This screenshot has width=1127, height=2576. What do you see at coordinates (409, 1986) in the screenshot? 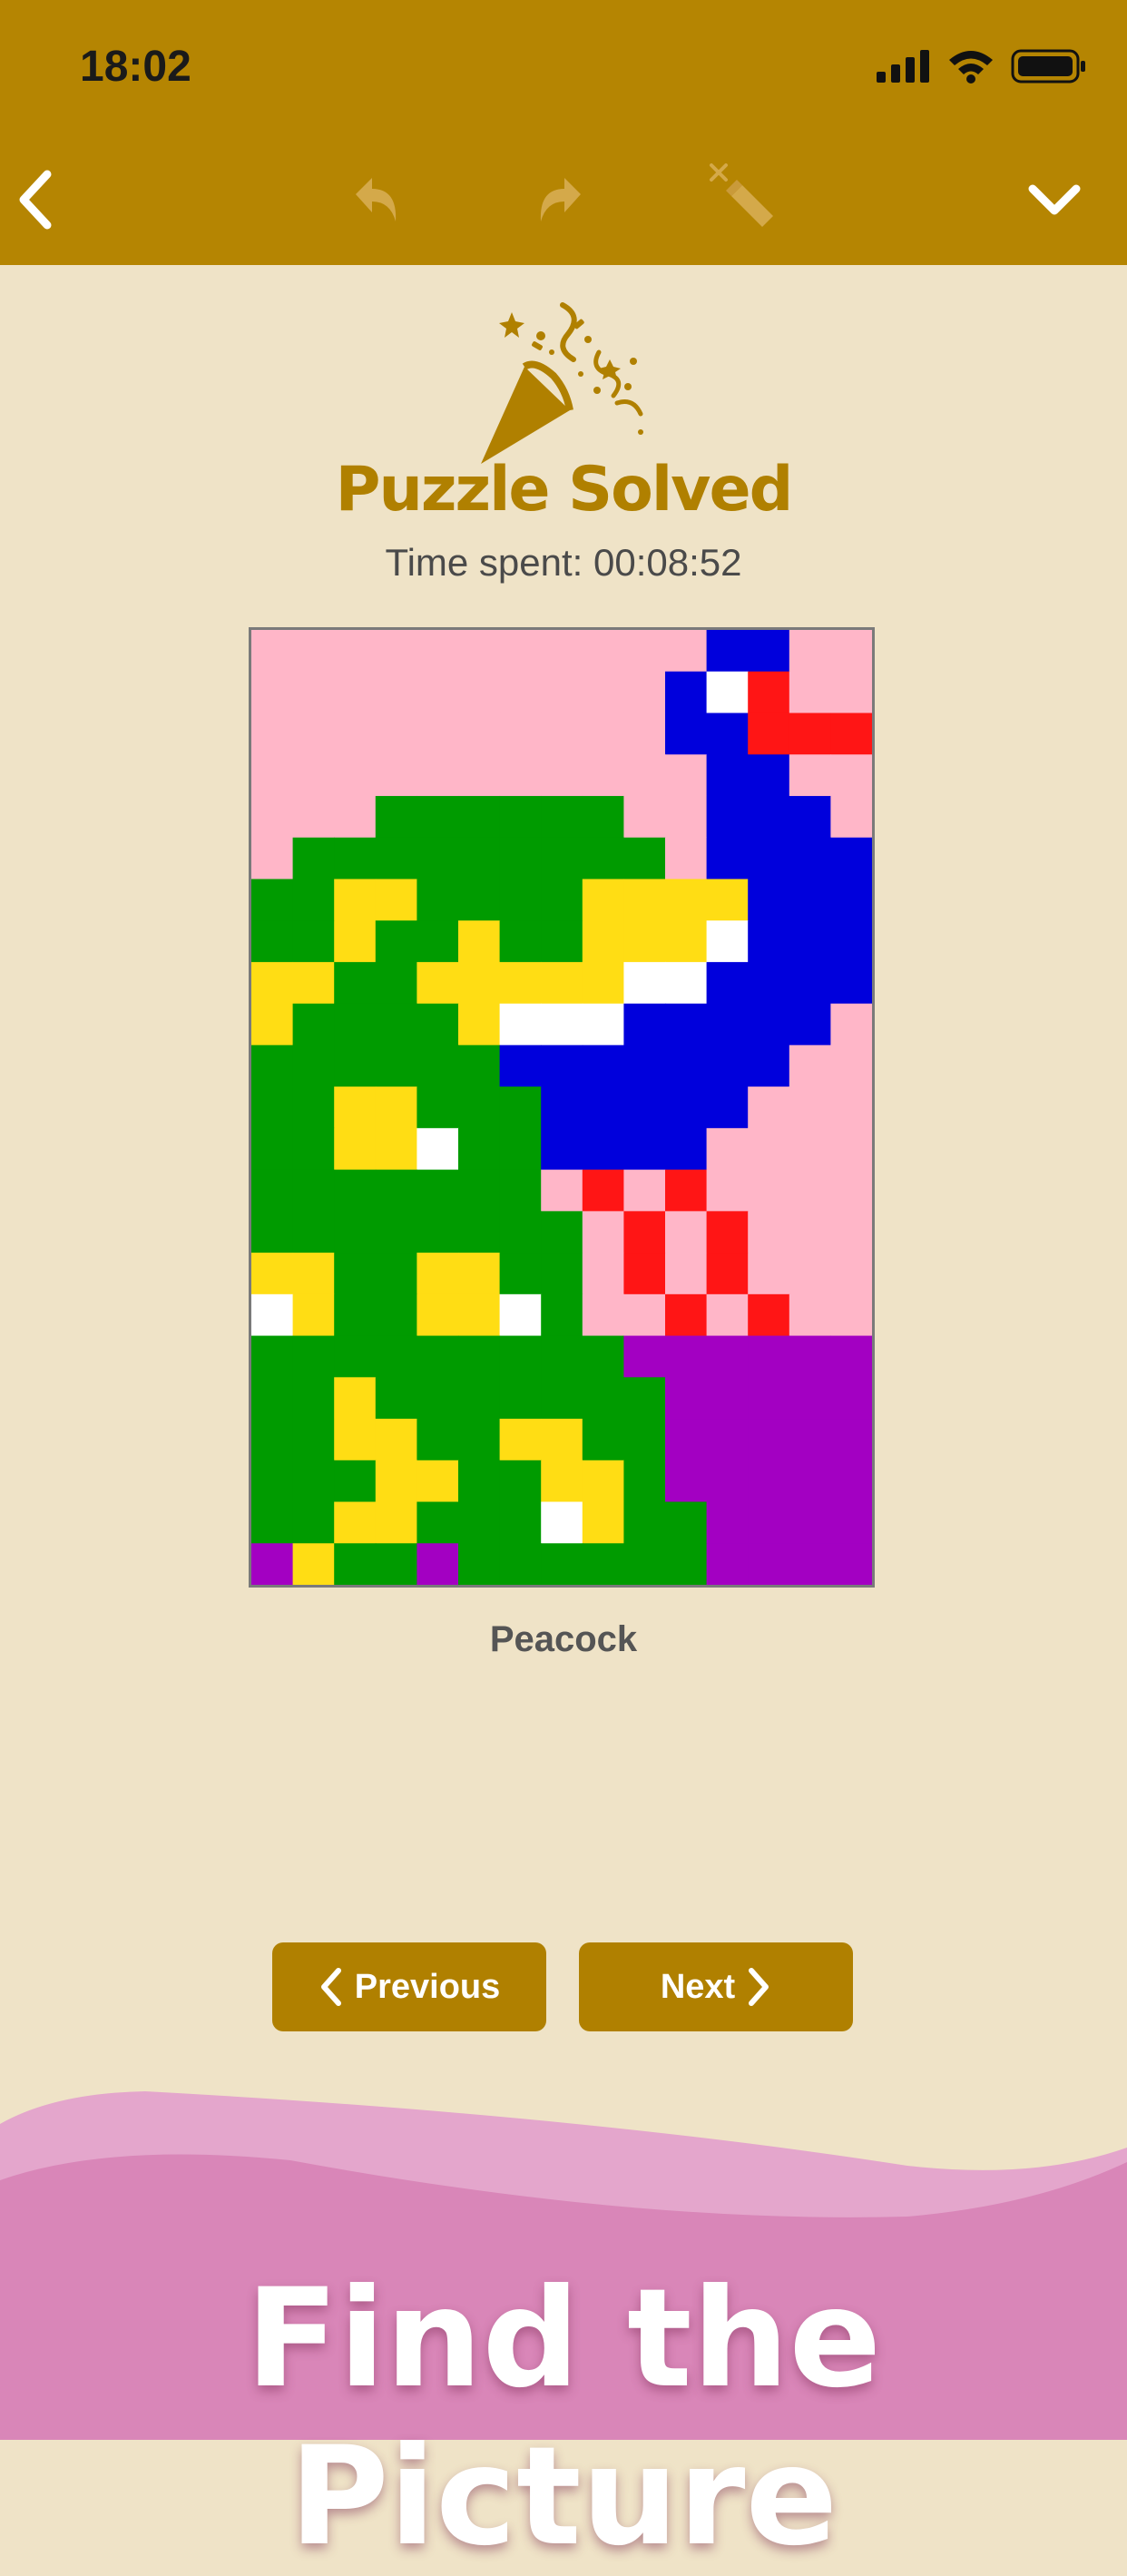
I see `previous-button: Previous` at bounding box center [409, 1986].